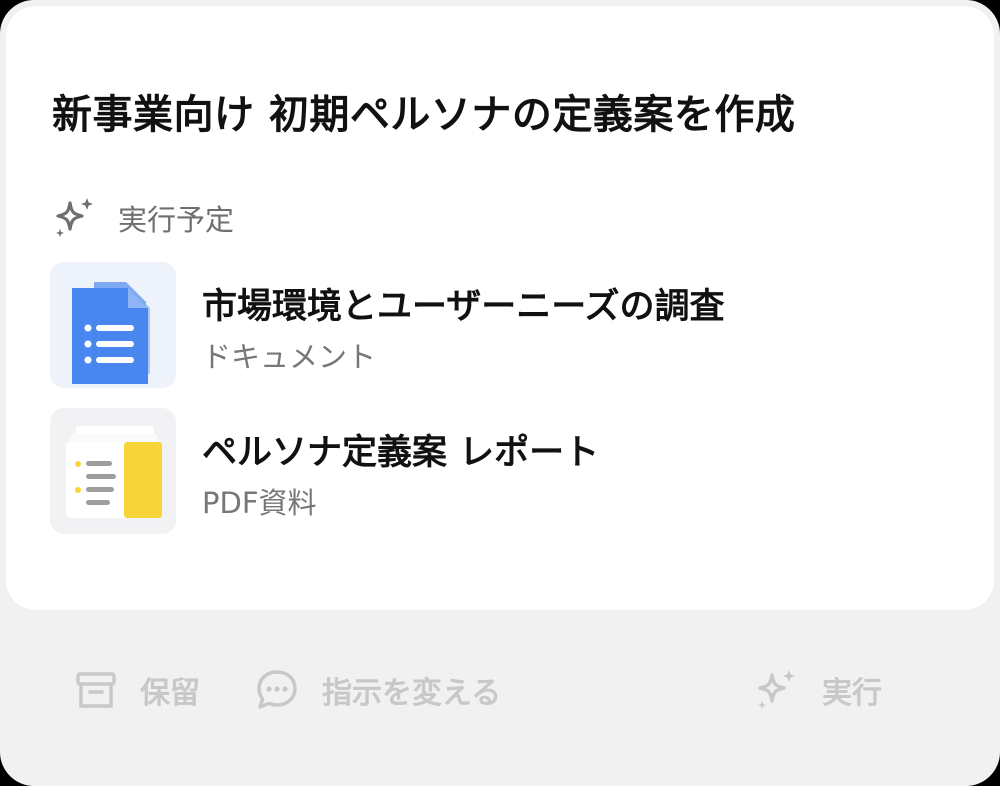 This screenshot has height=786, width=1000. I want to click on run-label: 実行, so click(852, 693).